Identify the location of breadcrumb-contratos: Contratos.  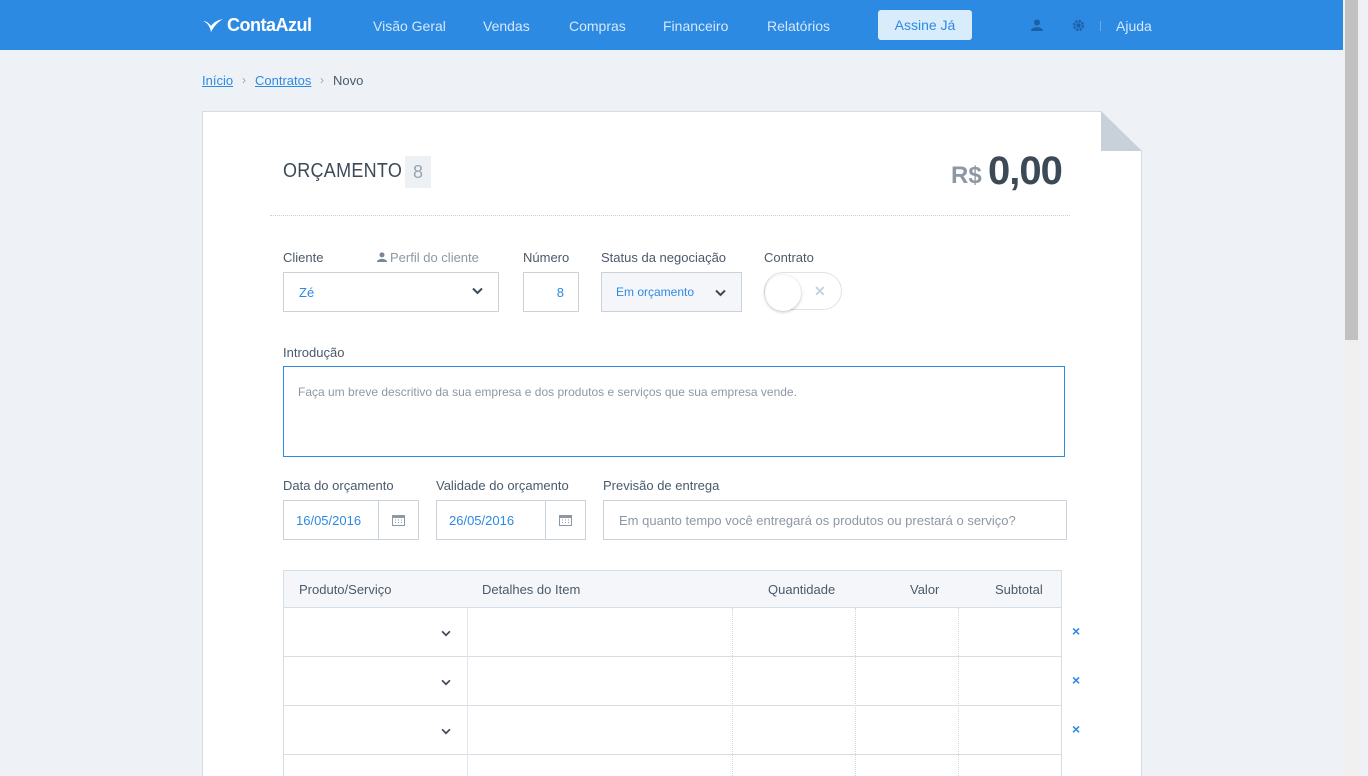
(283, 80).